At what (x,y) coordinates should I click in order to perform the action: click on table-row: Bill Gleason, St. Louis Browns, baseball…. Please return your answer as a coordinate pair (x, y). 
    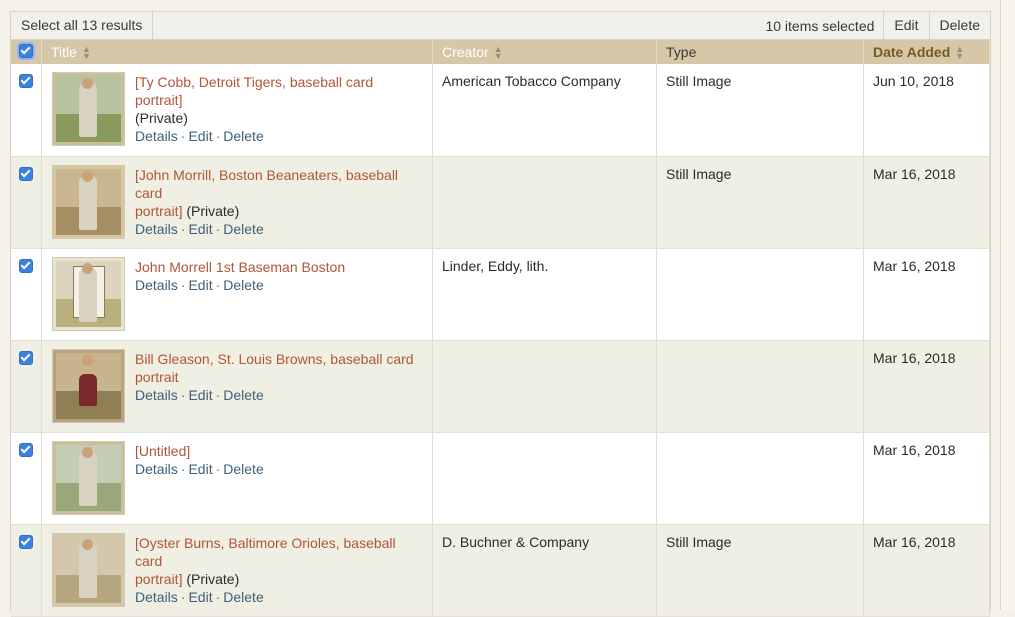
    Looking at the image, I should click on (500, 386).